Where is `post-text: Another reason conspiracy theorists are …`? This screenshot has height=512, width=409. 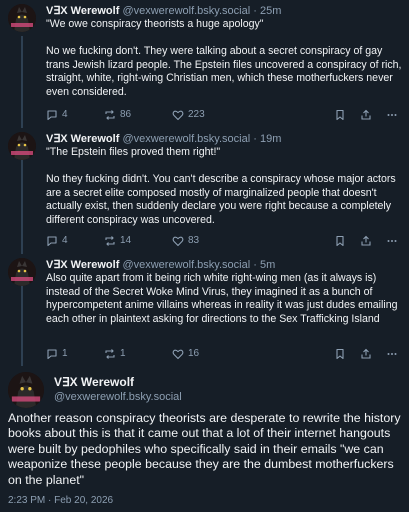
post-text: Another reason conspiracy theorists are … is located at coordinates (204, 449).